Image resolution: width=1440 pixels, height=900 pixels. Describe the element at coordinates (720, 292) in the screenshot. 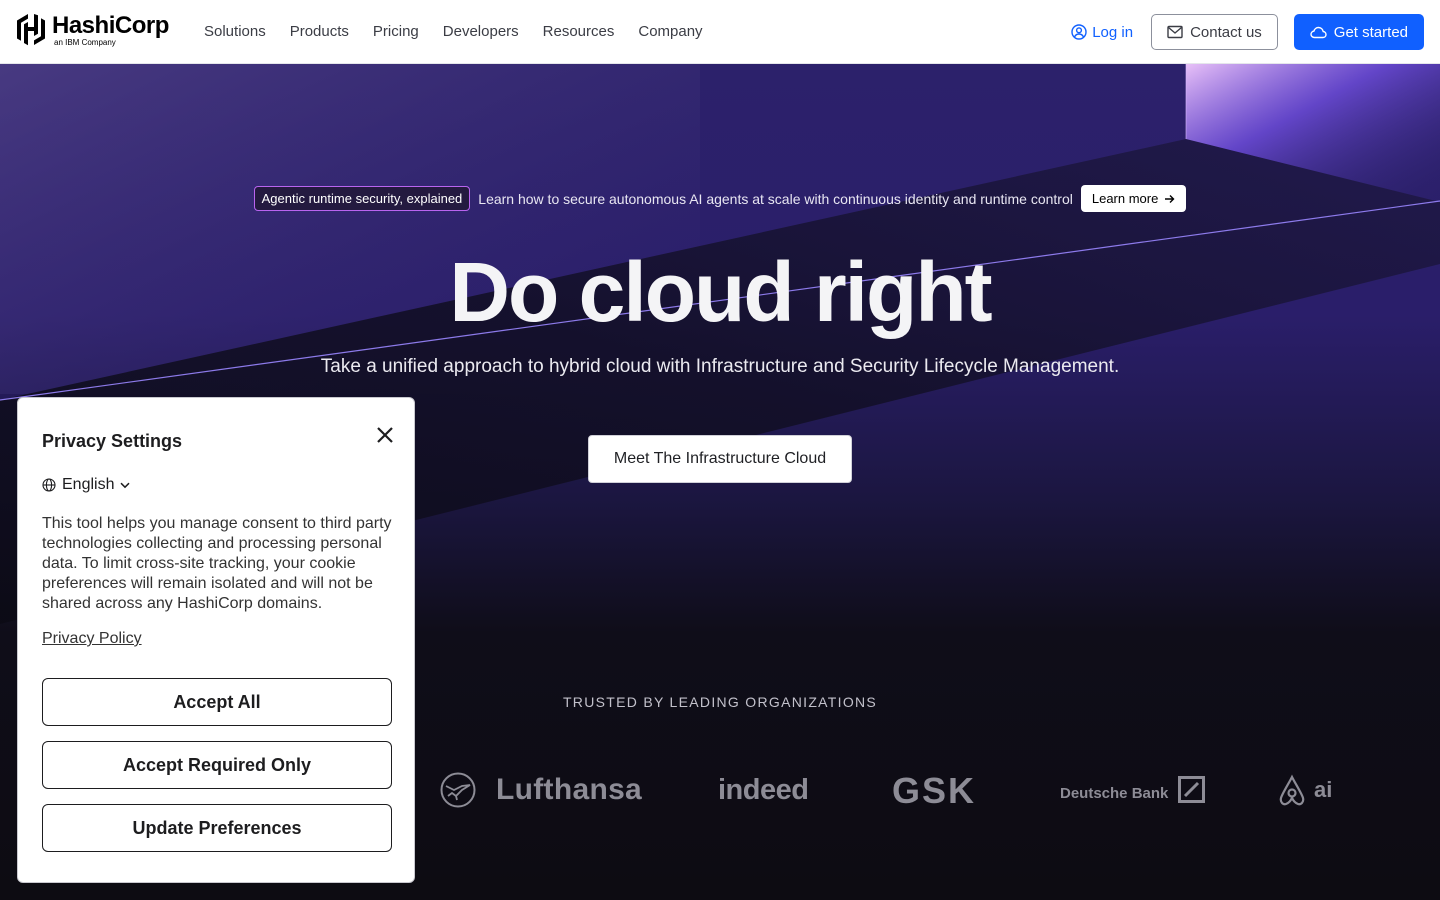

I see `hero-title: Do cloud right` at that location.